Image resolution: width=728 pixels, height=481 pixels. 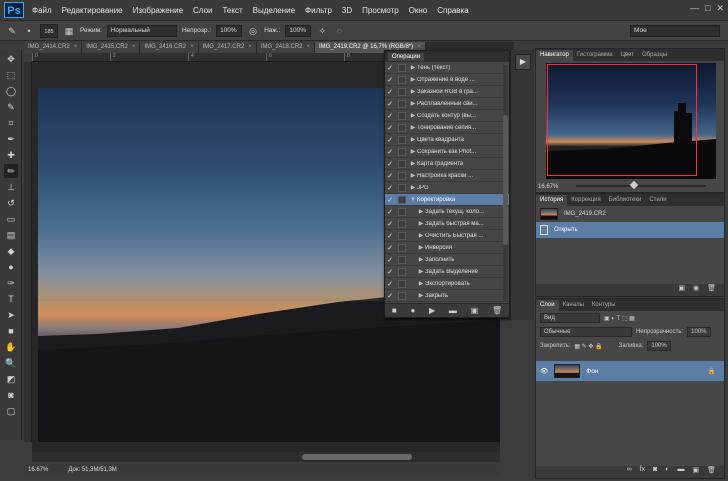 What do you see at coordinates (274, 10) in the screenshot?
I see `menu-select: Выделение` at bounding box center [274, 10].